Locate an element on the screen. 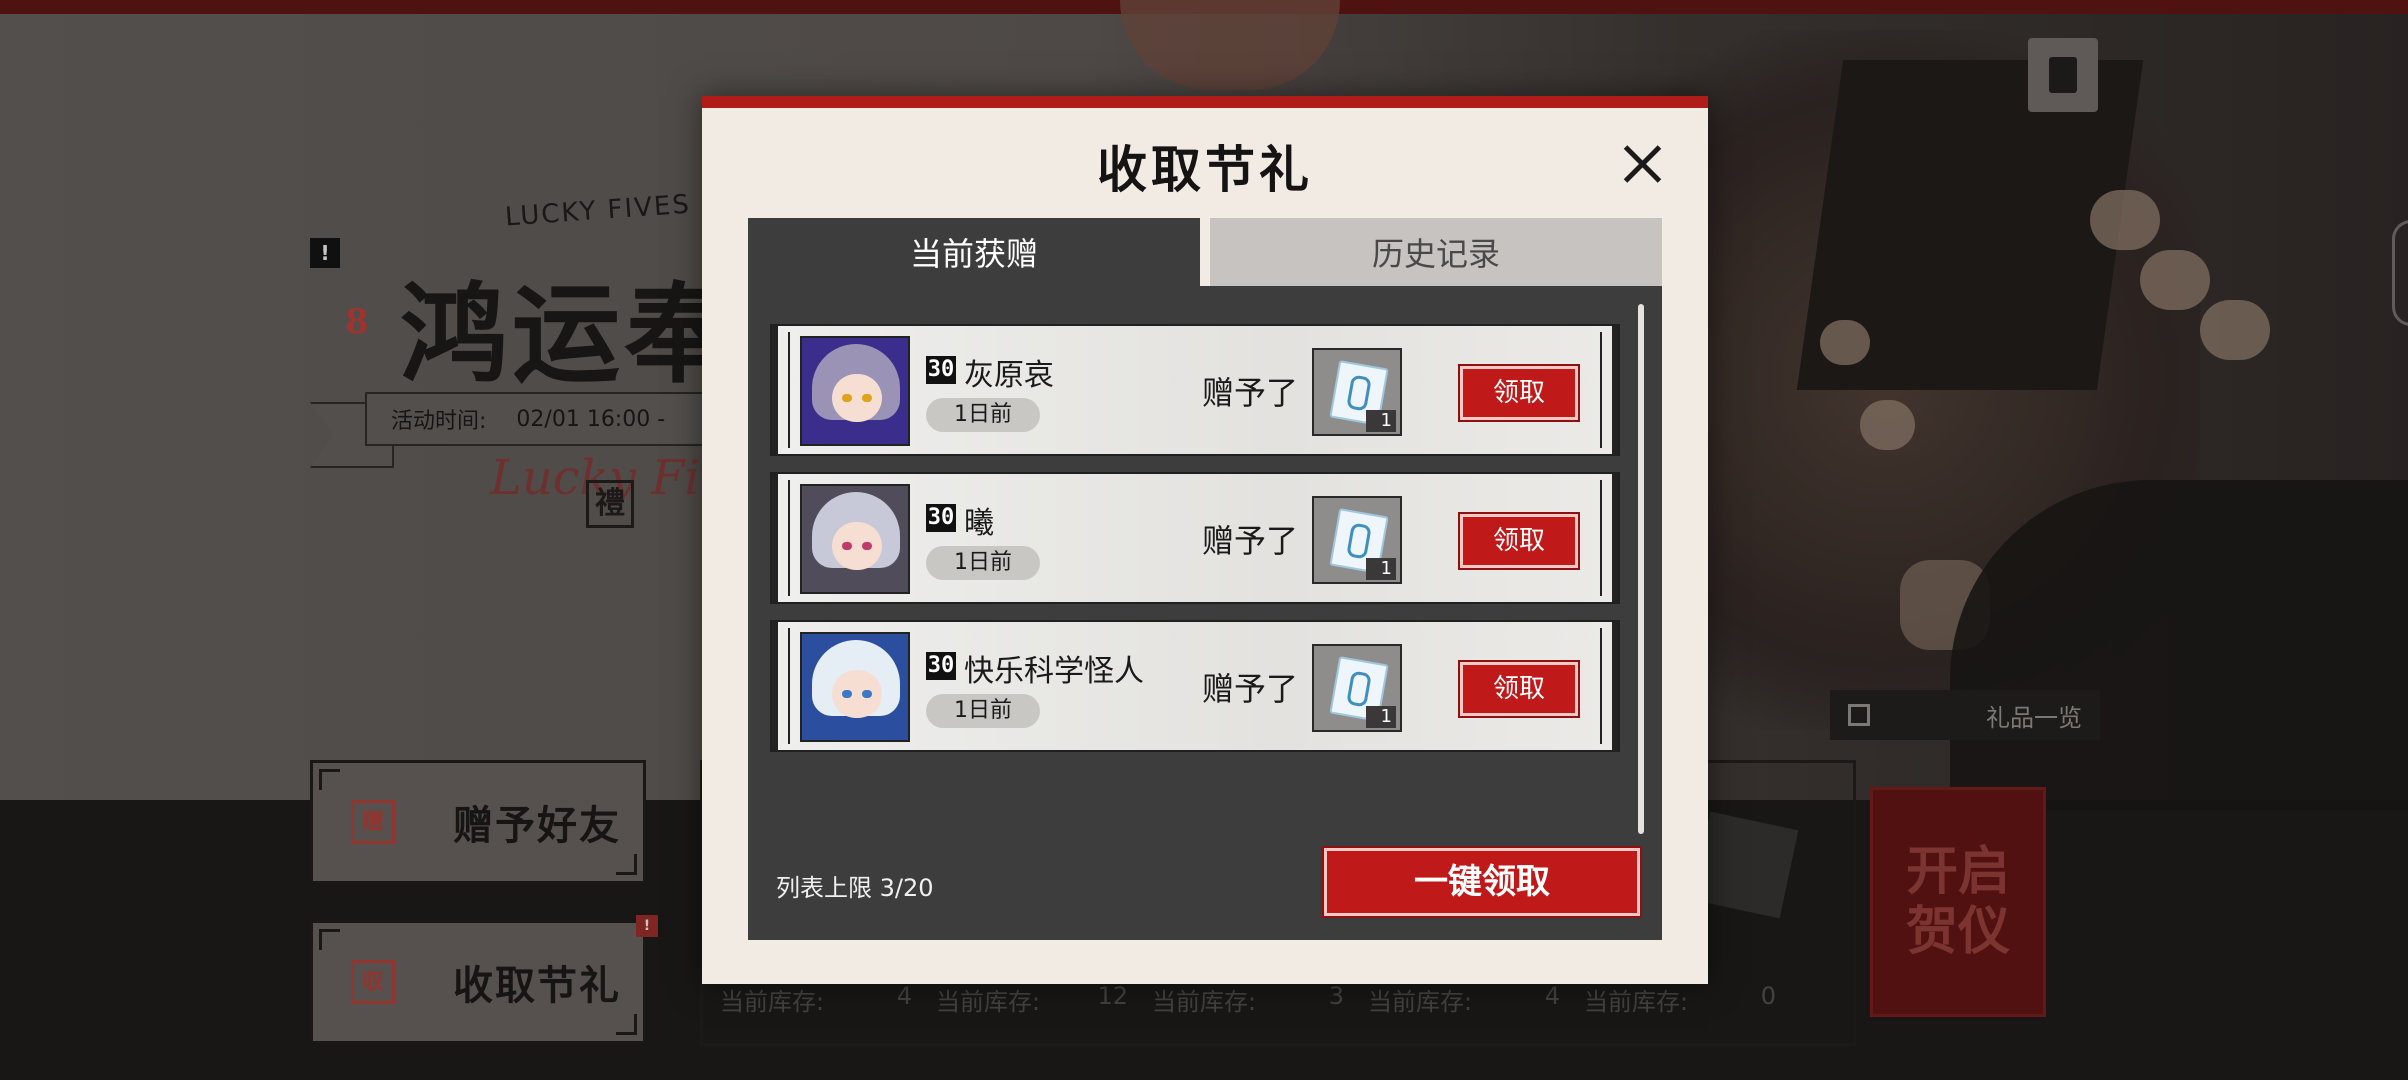 The height and width of the screenshot is (1080, 2408). list-limit-text: 列表上限 3/20 is located at coordinates (855, 888).